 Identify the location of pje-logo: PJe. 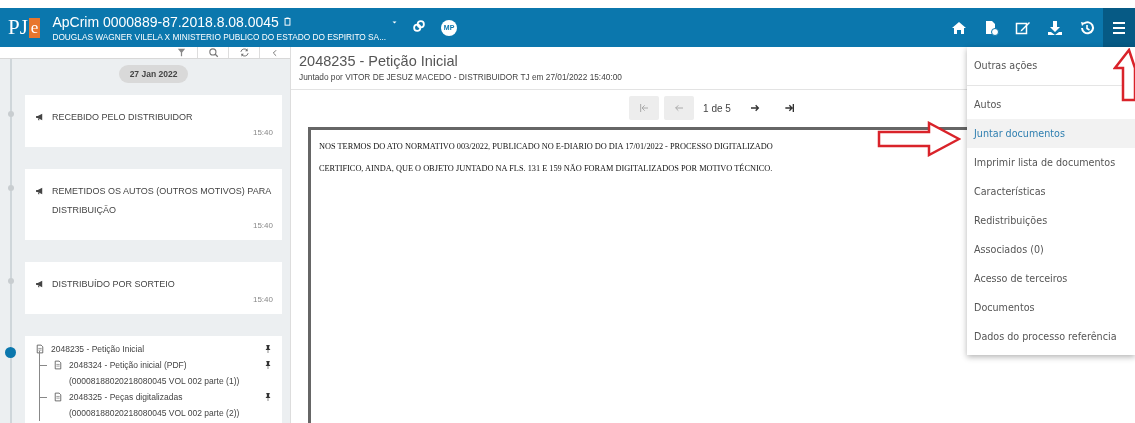
(24, 27).